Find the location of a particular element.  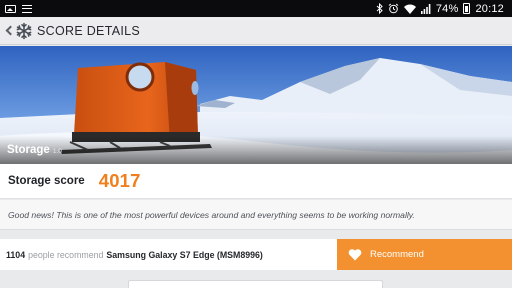

alarm-icon is located at coordinates (393, 8).